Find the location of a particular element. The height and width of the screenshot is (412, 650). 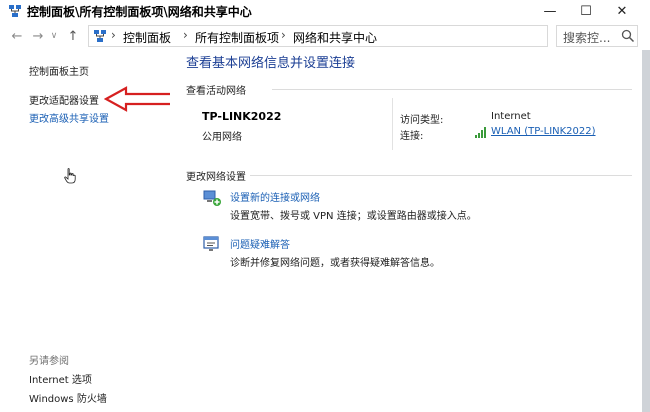

red-arrow-icon is located at coordinates (140, 99).